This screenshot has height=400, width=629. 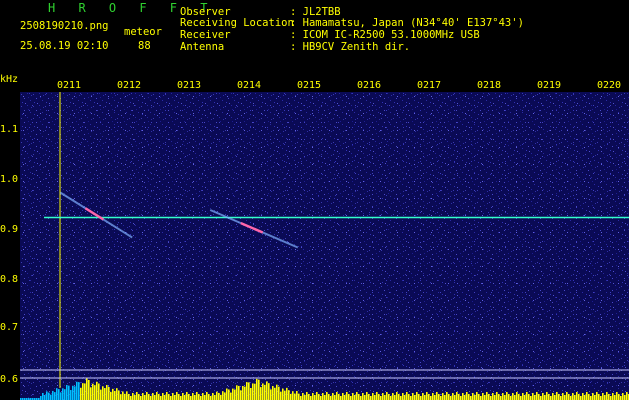 What do you see at coordinates (144, 46) in the screenshot?
I see `event-count: 88` at bounding box center [144, 46].